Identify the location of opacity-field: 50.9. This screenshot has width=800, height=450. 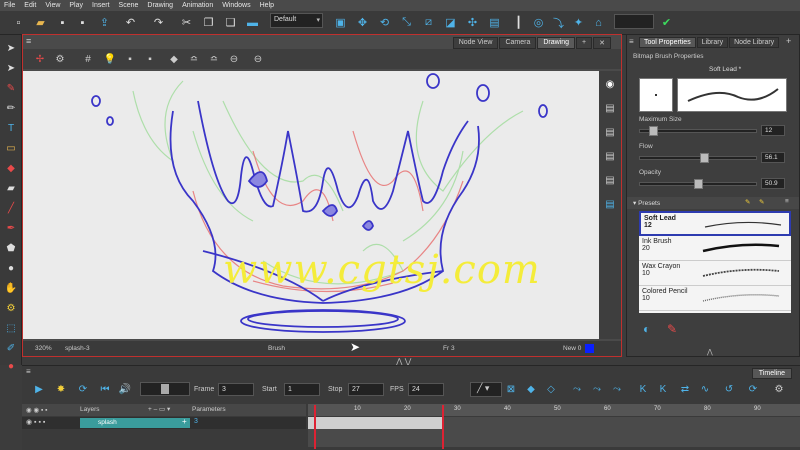
(773, 183).